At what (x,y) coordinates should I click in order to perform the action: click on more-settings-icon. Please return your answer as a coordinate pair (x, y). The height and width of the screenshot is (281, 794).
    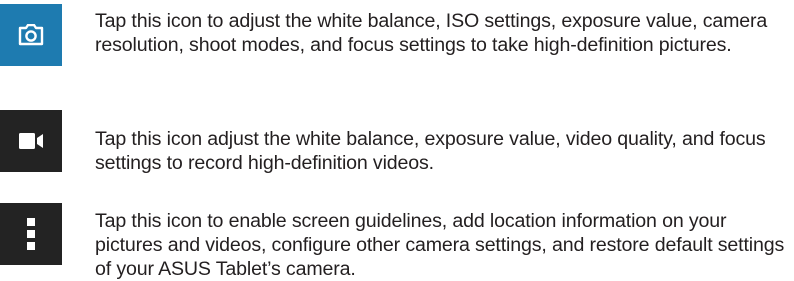
    Looking at the image, I should click on (31, 234).